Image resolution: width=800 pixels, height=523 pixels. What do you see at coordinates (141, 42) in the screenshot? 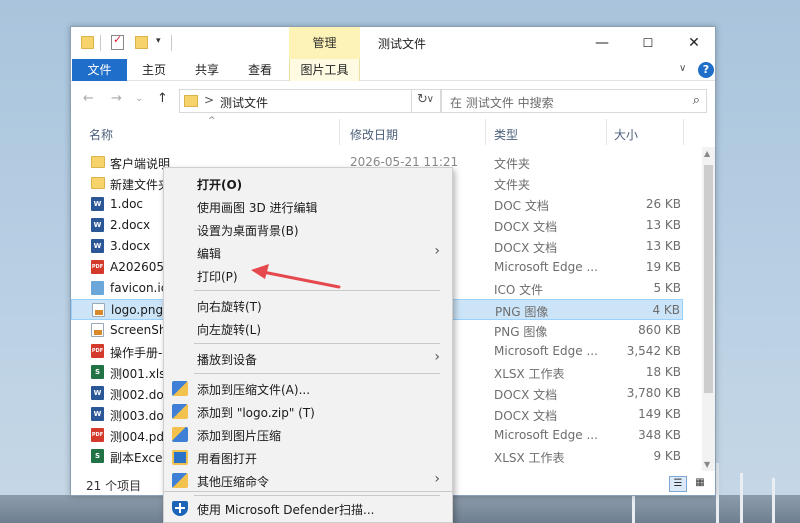
I see `new-folder-icon` at bounding box center [141, 42].